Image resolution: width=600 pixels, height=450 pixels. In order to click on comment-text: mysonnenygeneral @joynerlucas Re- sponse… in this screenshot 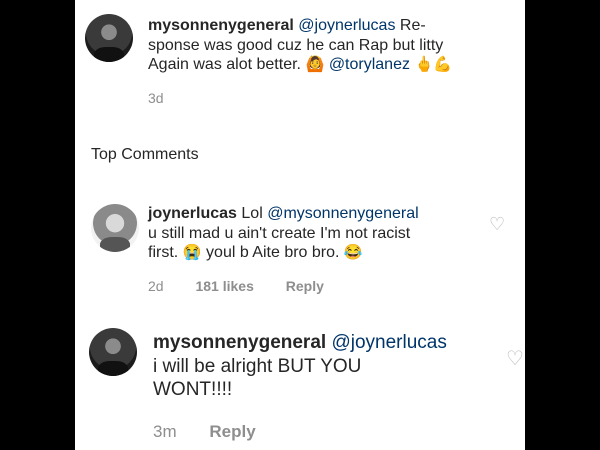, I will do `click(333, 45)`.